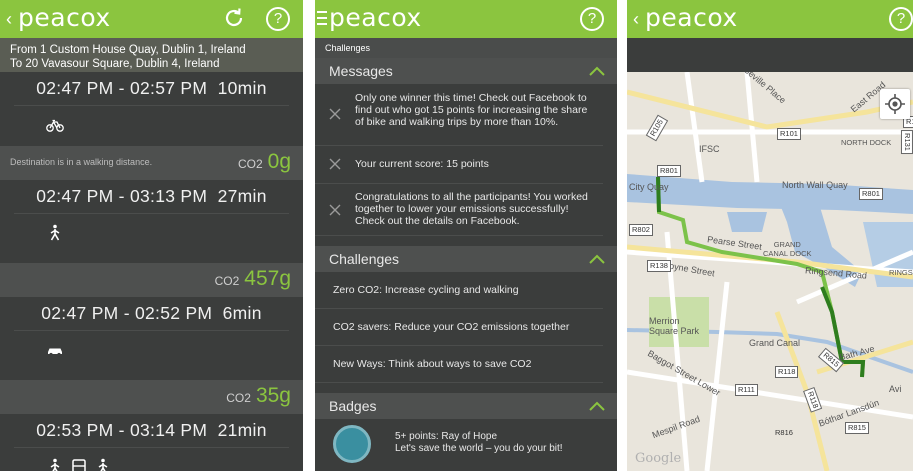 Image resolution: width=913 pixels, height=471 pixels. Describe the element at coordinates (55, 125) in the screenshot. I see `bike-icon` at that location.